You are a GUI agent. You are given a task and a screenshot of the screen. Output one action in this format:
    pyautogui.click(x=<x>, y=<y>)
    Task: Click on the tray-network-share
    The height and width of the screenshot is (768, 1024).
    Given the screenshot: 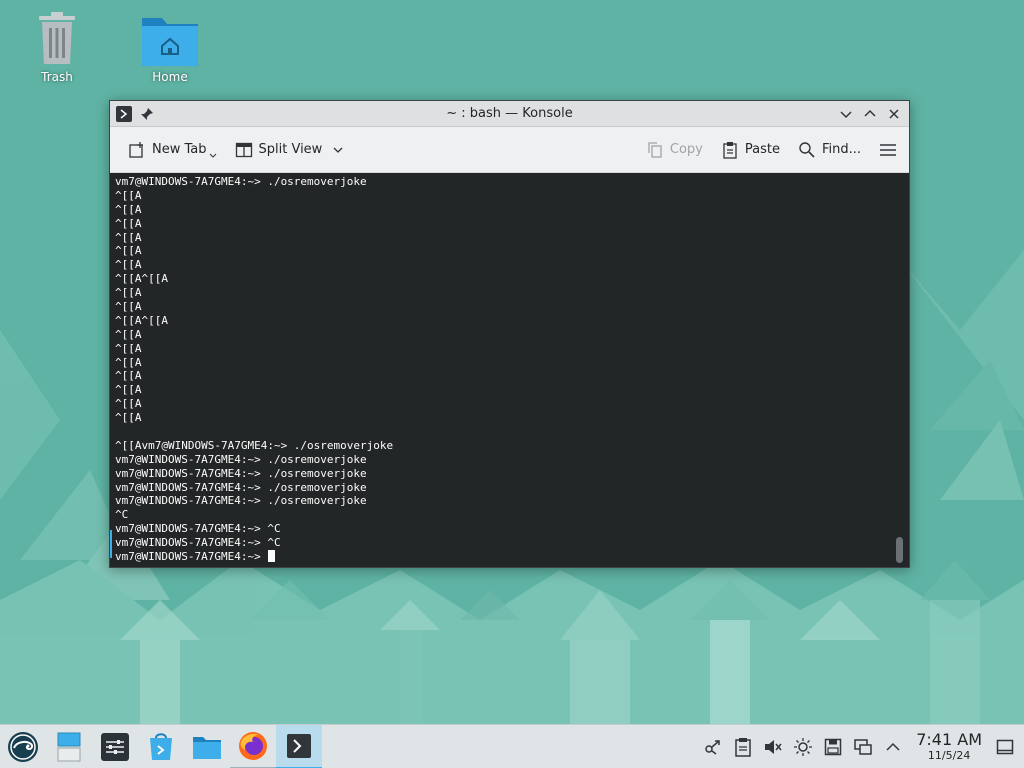 What is the action you would take?
    pyautogui.click(x=713, y=747)
    